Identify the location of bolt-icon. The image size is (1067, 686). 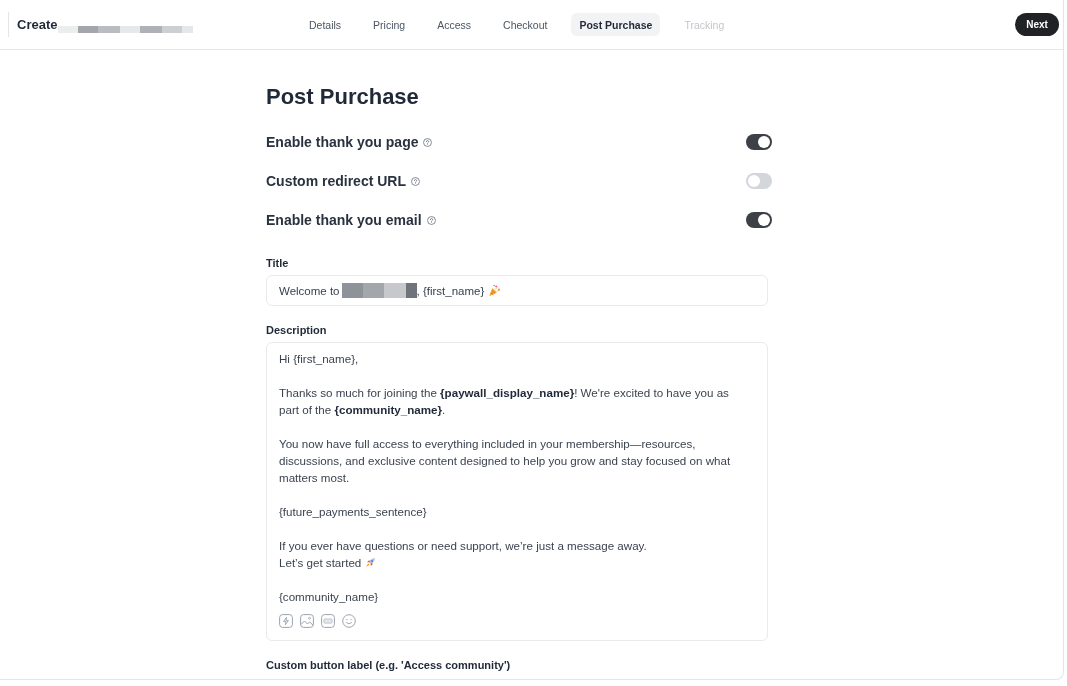
(286, 621).